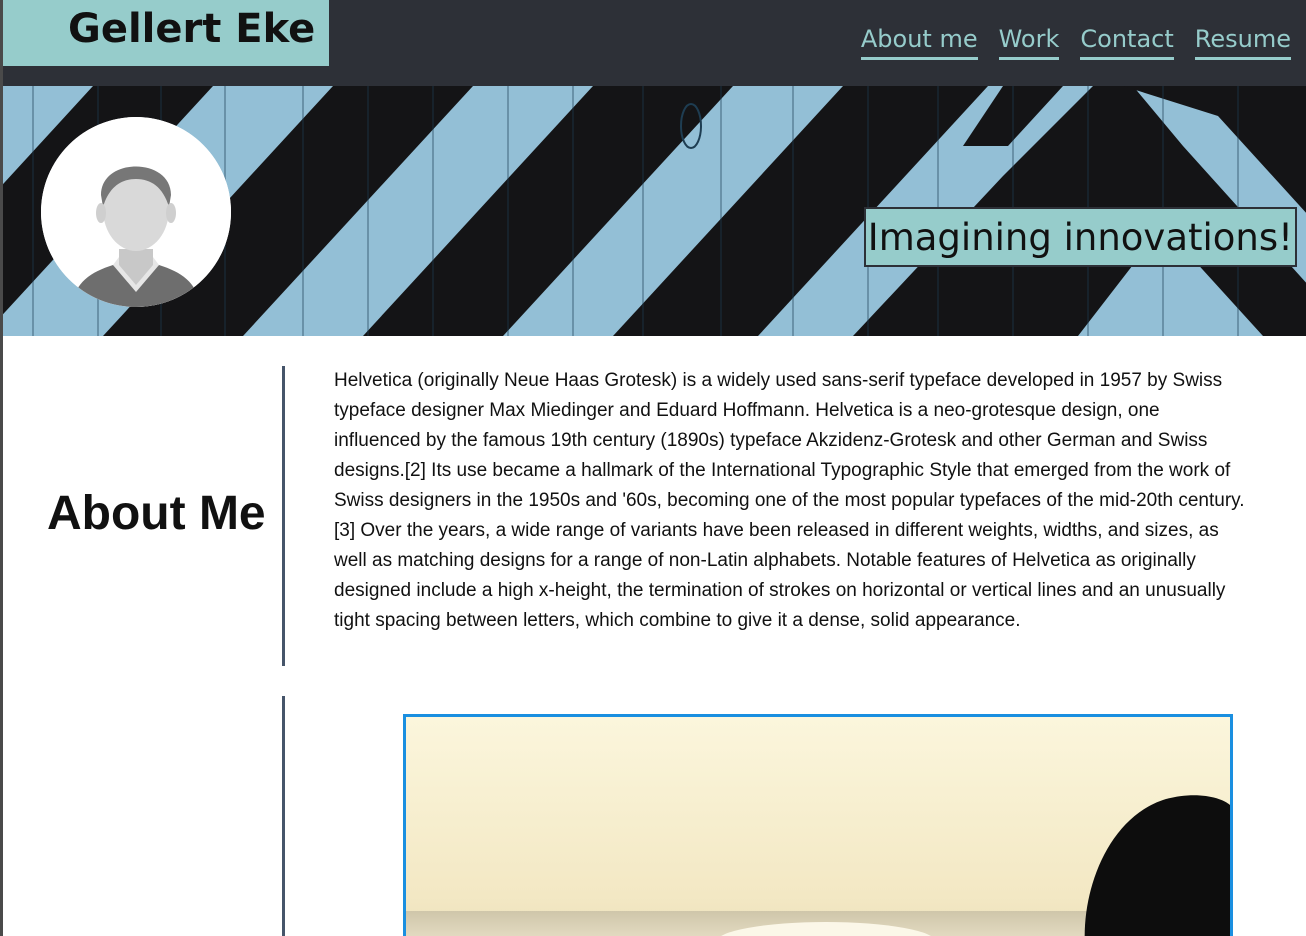 This screenshot has width=1306, height=936. I want to click on nav-link-about-me: About me, so click(919, 41).